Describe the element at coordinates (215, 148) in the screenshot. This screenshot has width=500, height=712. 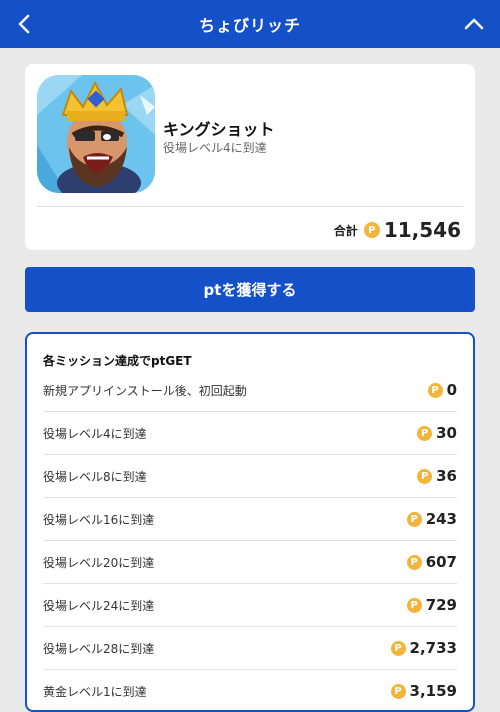
I see `app-condition: 役場レベル4に到達` at that location.